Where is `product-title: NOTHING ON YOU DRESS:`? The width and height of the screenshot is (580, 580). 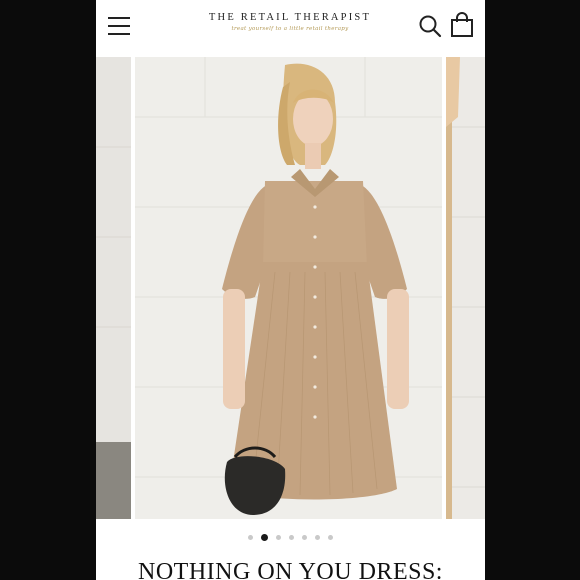 product-title: NOTHING ON YOU DRESS: is located at coordinates (290, 569).